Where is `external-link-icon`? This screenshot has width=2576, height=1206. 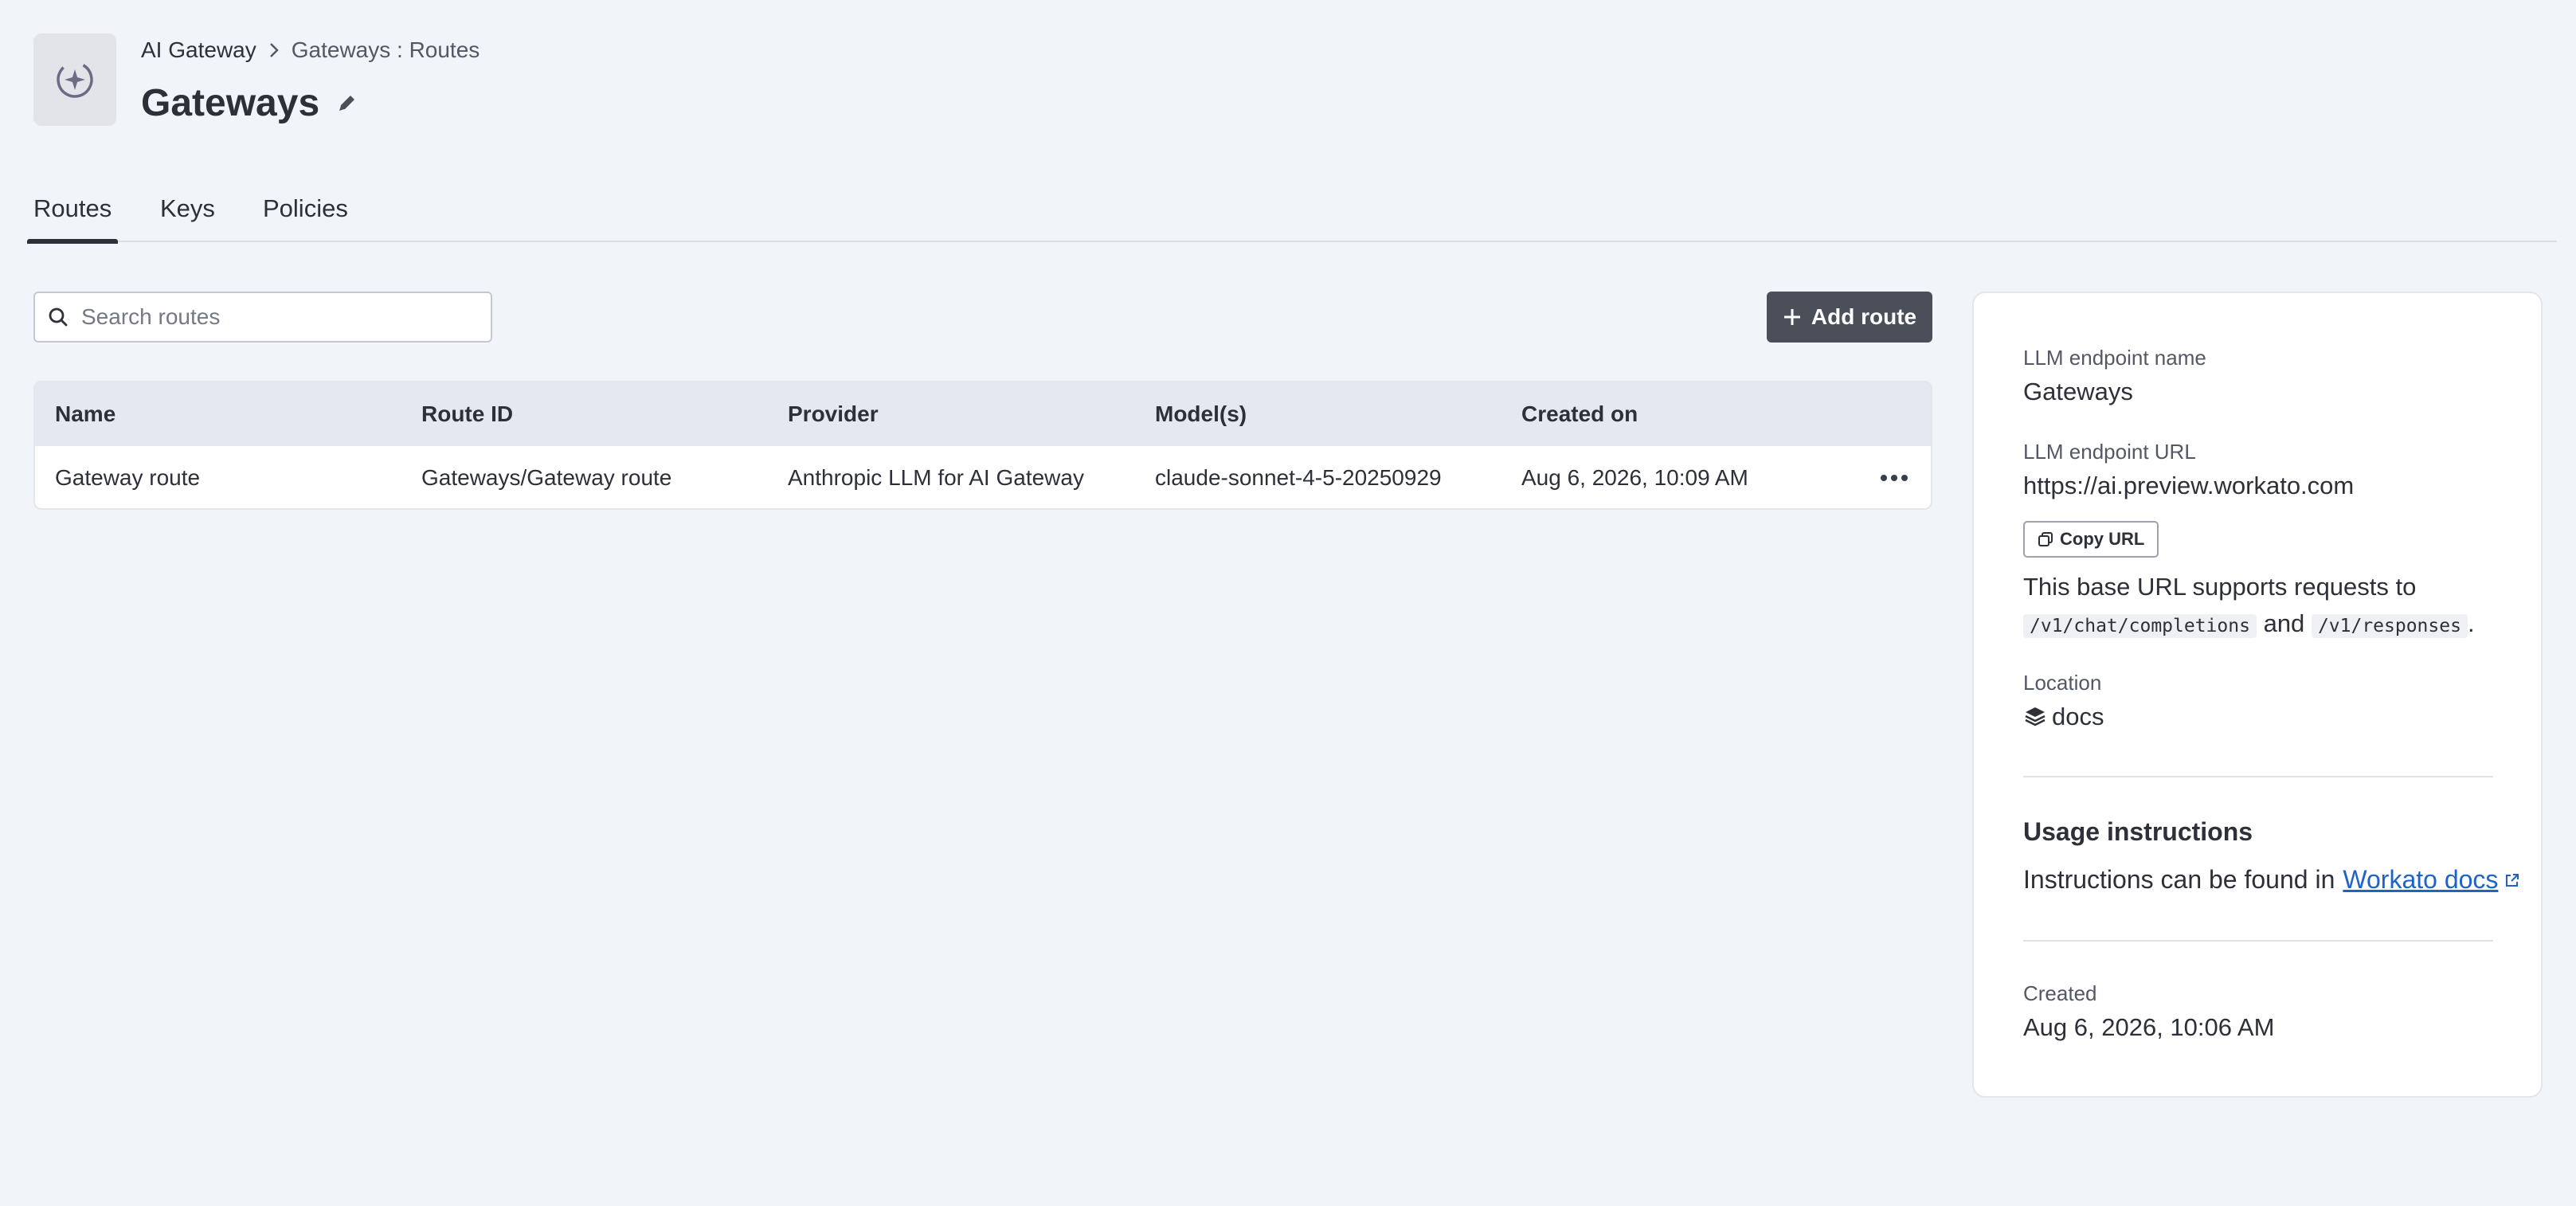
external-link-icon is located at coordinates (2512, 880).